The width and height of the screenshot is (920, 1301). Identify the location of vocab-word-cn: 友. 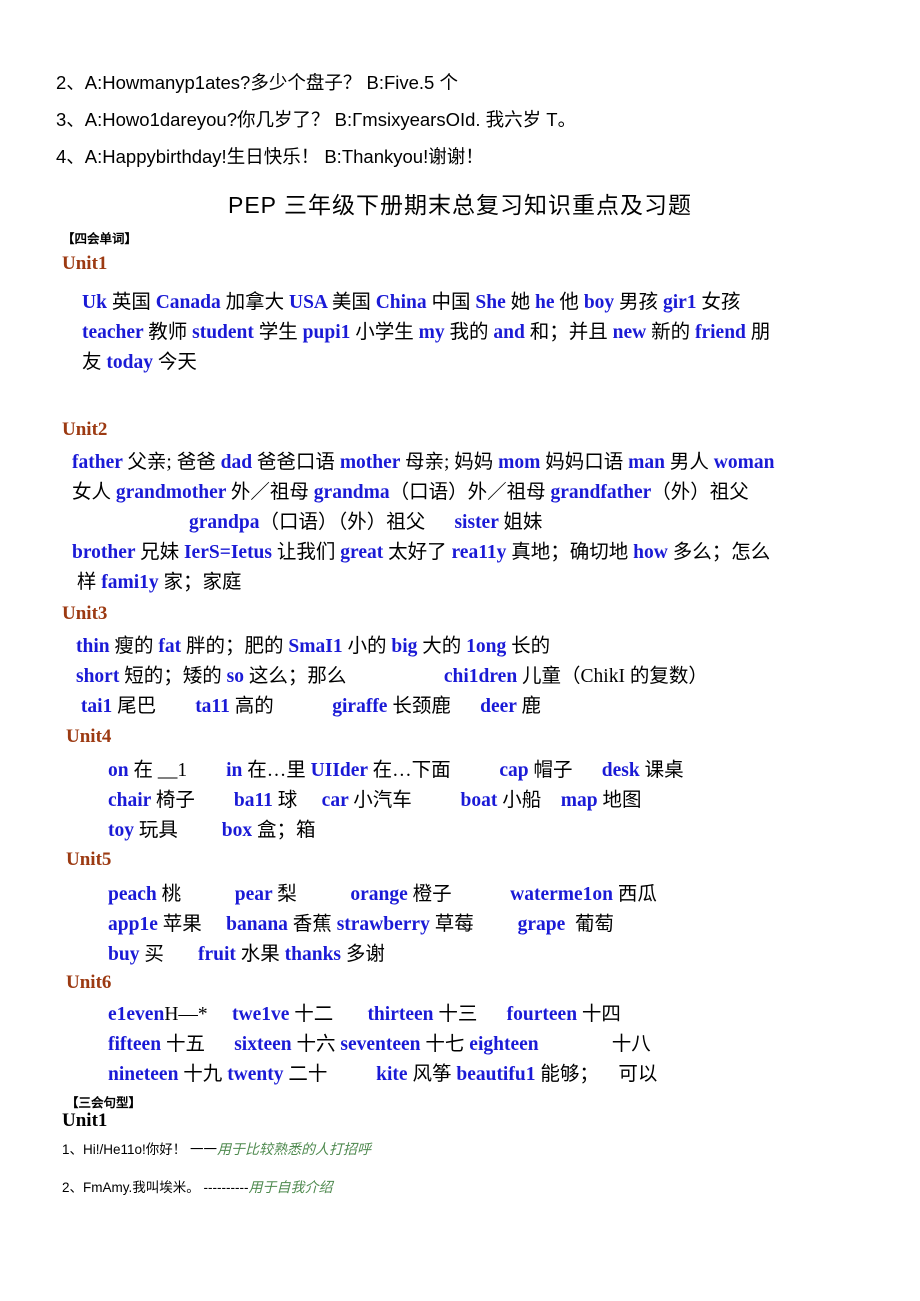
(94, 362).